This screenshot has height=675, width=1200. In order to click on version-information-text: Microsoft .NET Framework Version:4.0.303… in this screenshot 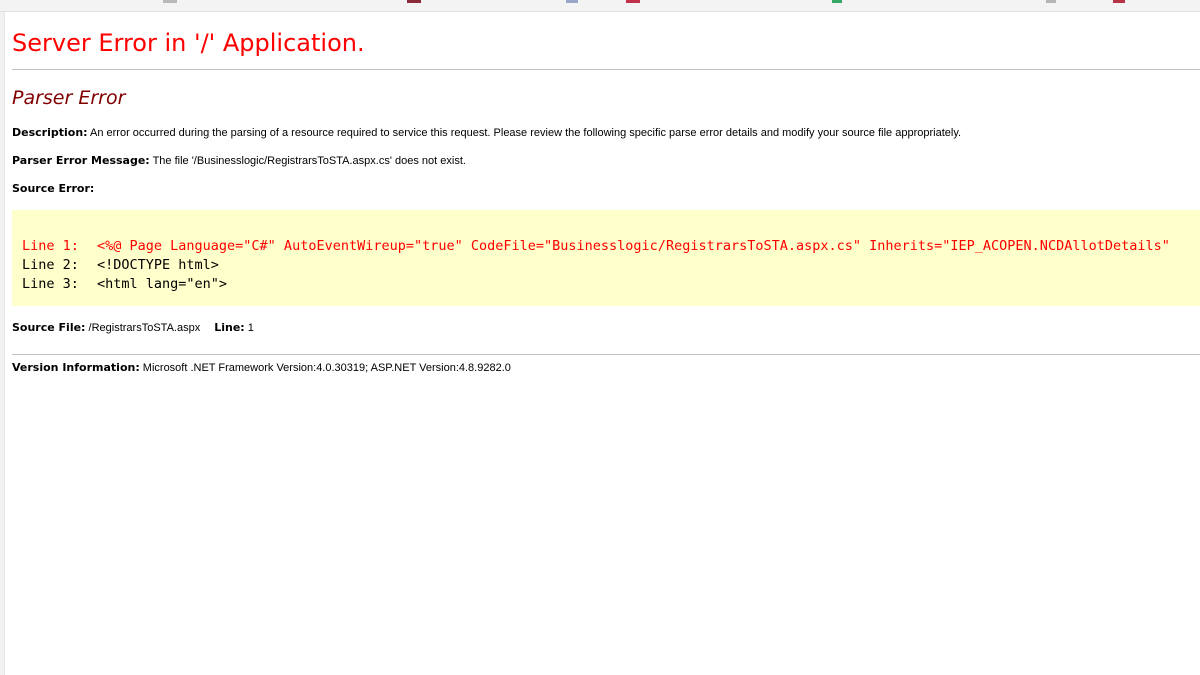, I will do `click(326, 368)`.